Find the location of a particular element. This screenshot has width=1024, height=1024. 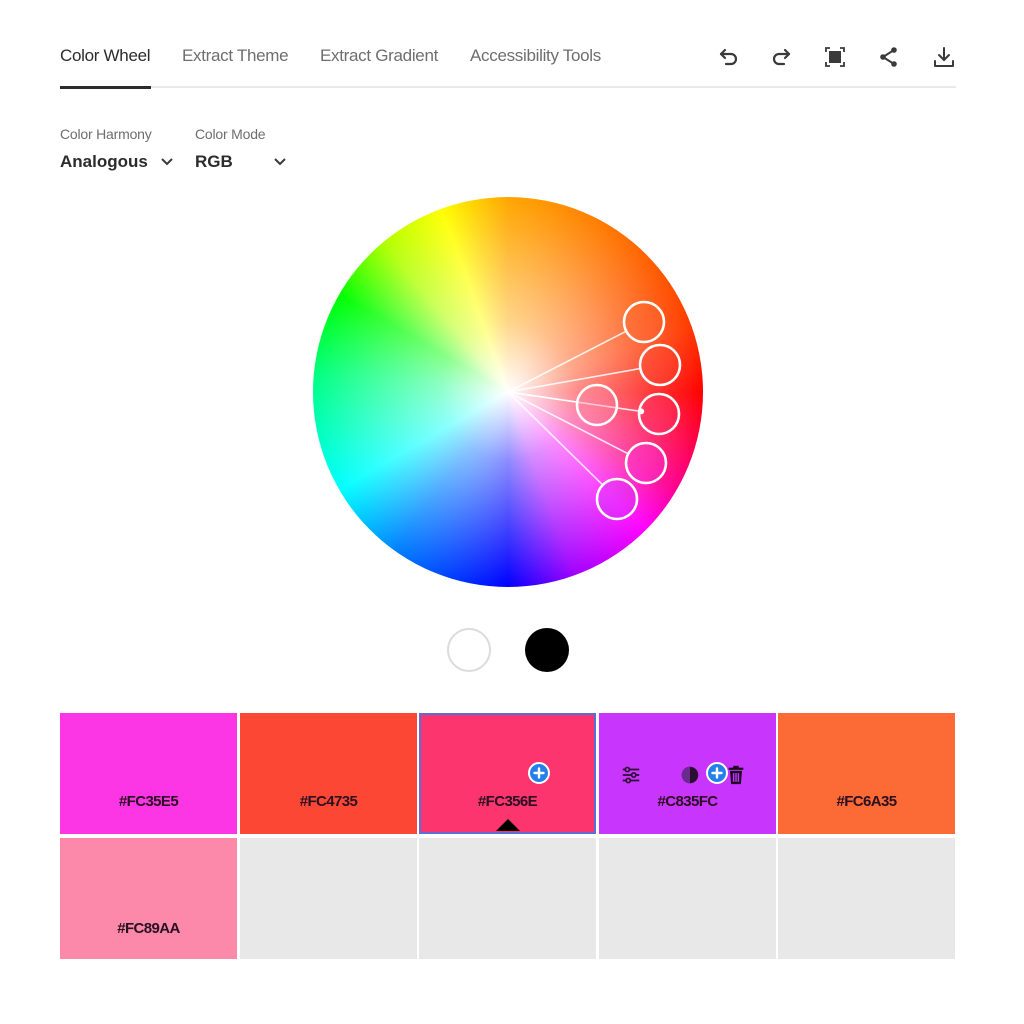

color-wheel-gradient is located at coordinates (508, 392).